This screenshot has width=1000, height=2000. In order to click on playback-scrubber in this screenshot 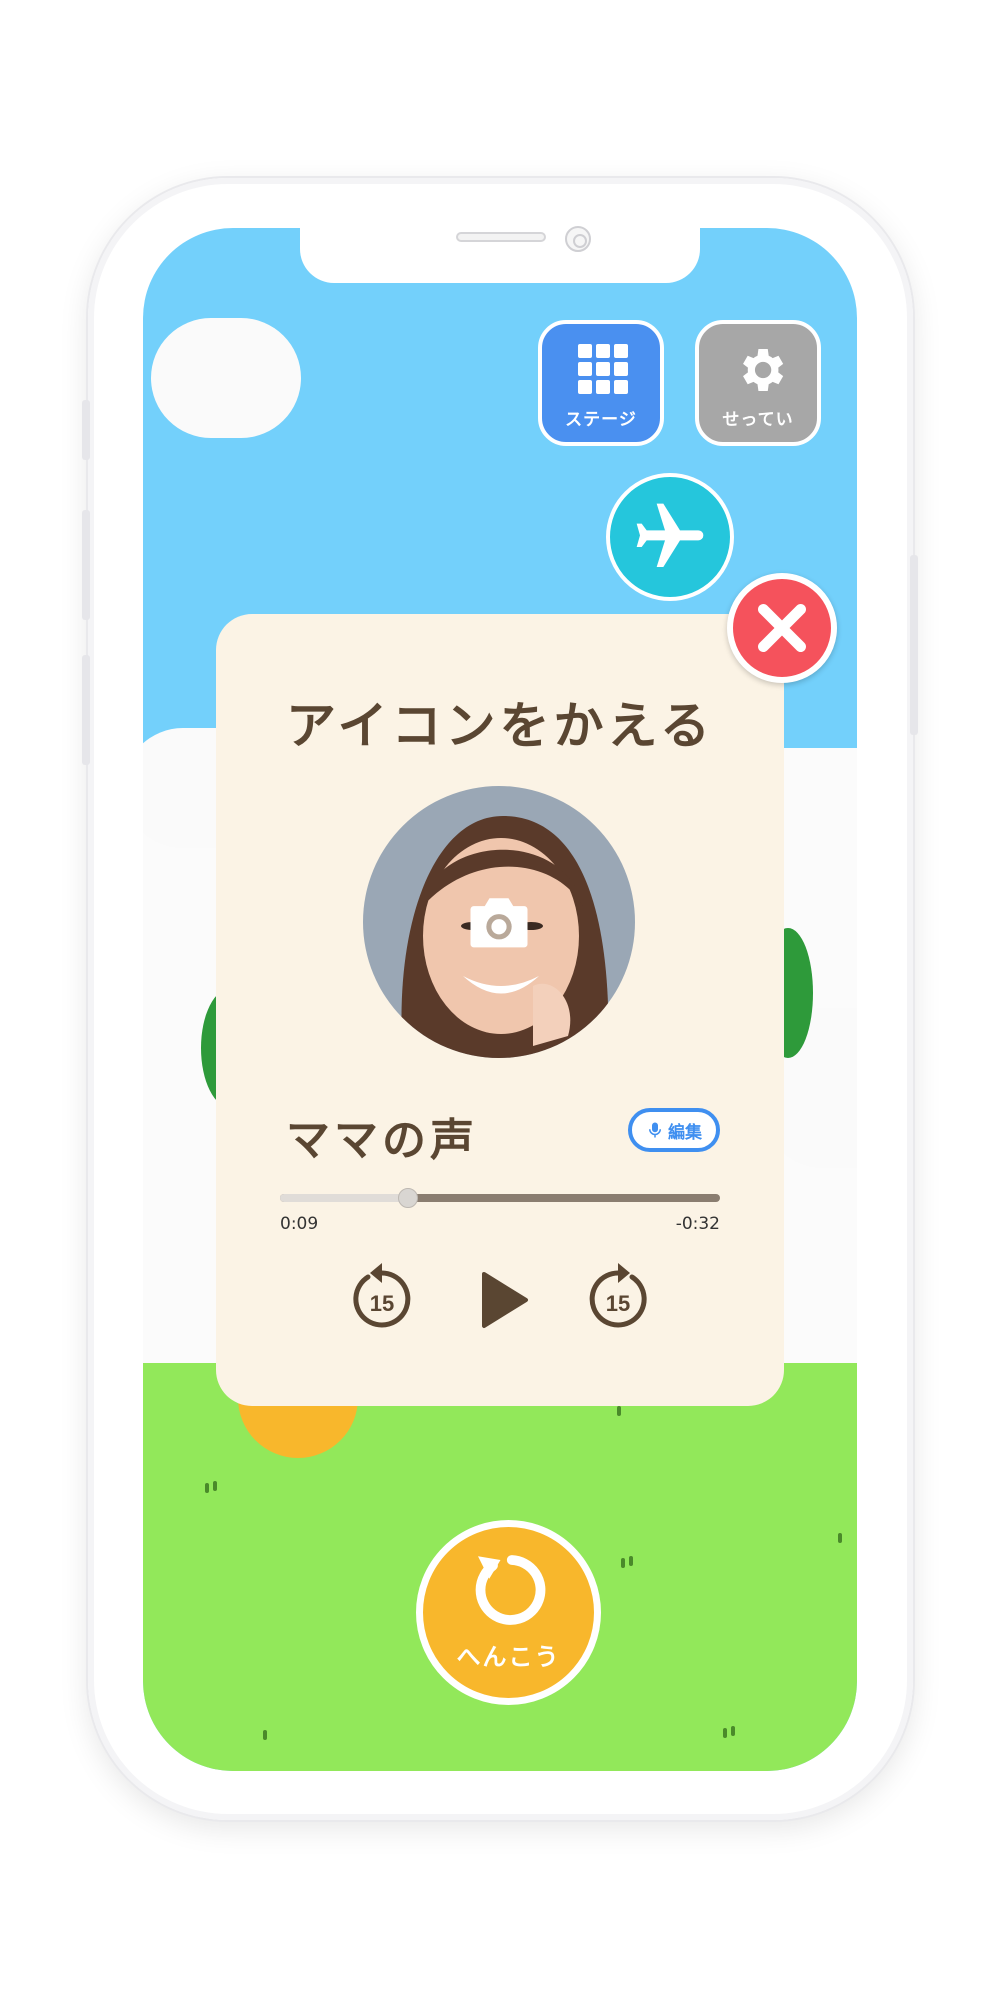, I will do `click(500, 1198)`.